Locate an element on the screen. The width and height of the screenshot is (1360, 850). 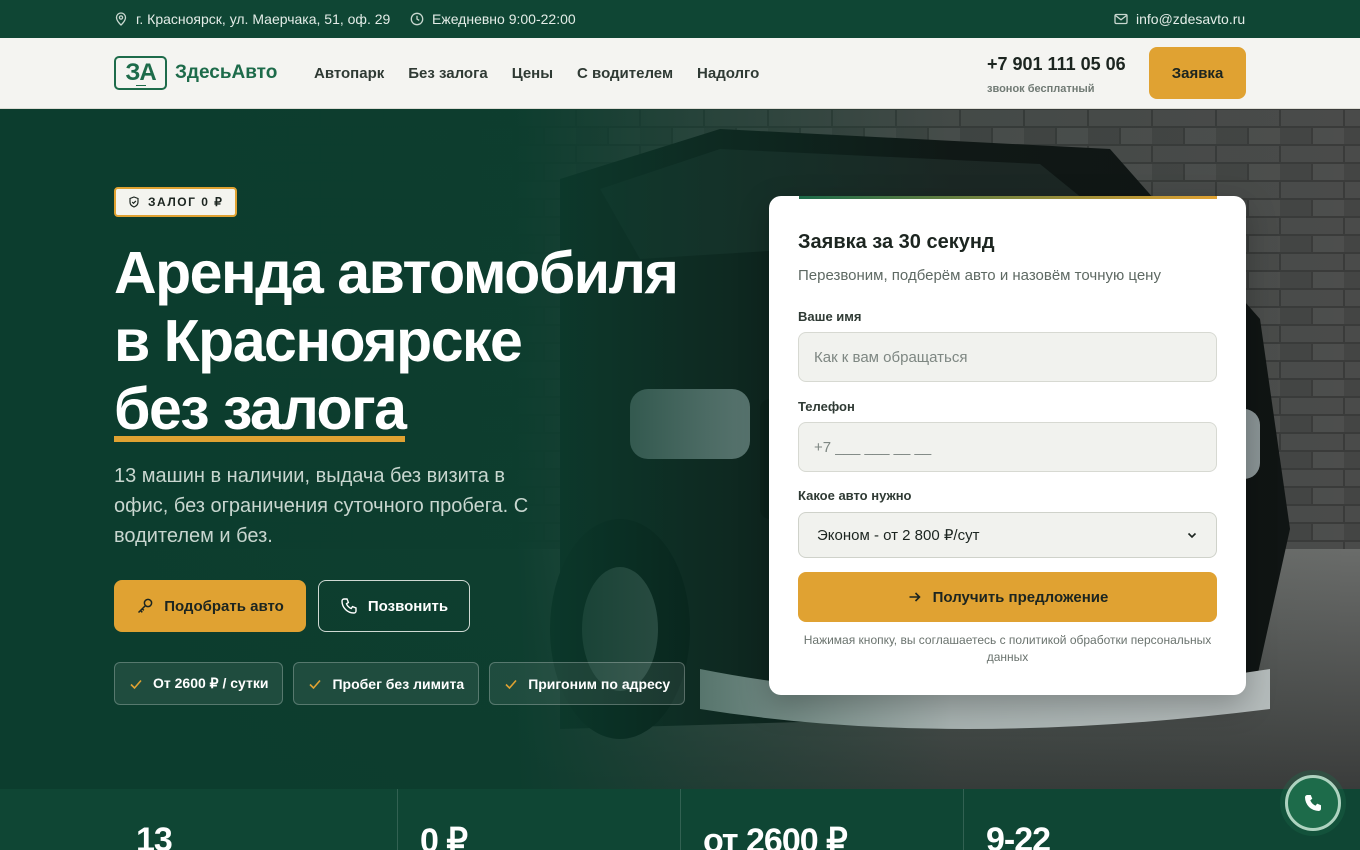
logo-mark: ЗА is located at coordinates (140, 73).